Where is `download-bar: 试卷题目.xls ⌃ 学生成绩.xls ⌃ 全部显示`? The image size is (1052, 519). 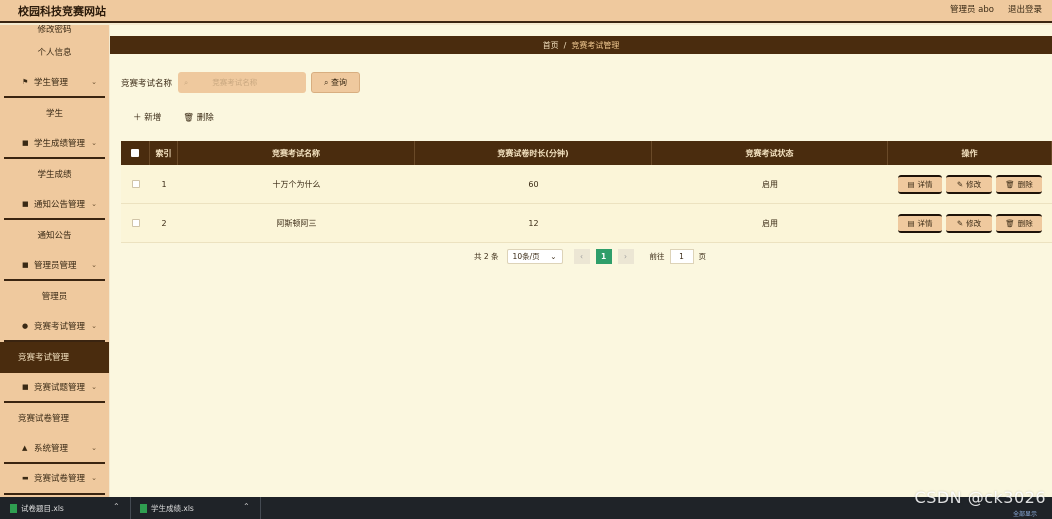
download-bar: 试卷题目.xls ⌃ 学生成绩.xls ⌃ 全部显示 is located at coordinates (526, 508).